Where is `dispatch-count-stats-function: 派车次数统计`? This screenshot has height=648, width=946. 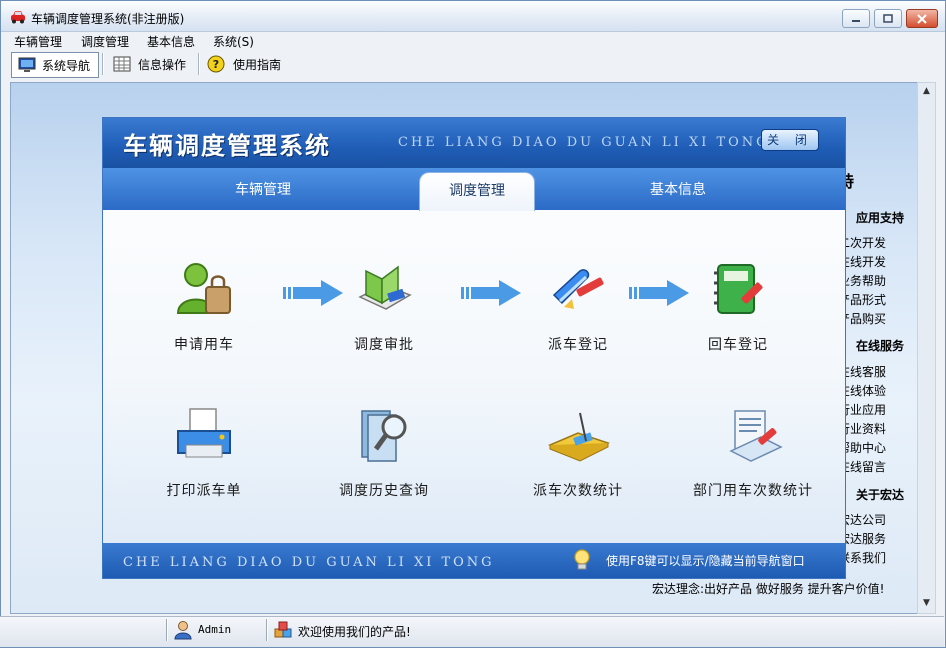
dispatch-count-stats-function: 派车次数统计 is located at coordinates (578, 451).